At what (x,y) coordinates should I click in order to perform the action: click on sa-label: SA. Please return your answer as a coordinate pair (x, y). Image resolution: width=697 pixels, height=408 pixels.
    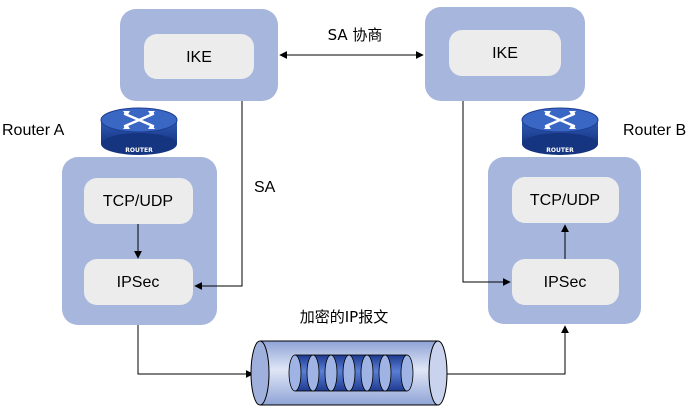
    Looking at the image, I should click on (265, 187).